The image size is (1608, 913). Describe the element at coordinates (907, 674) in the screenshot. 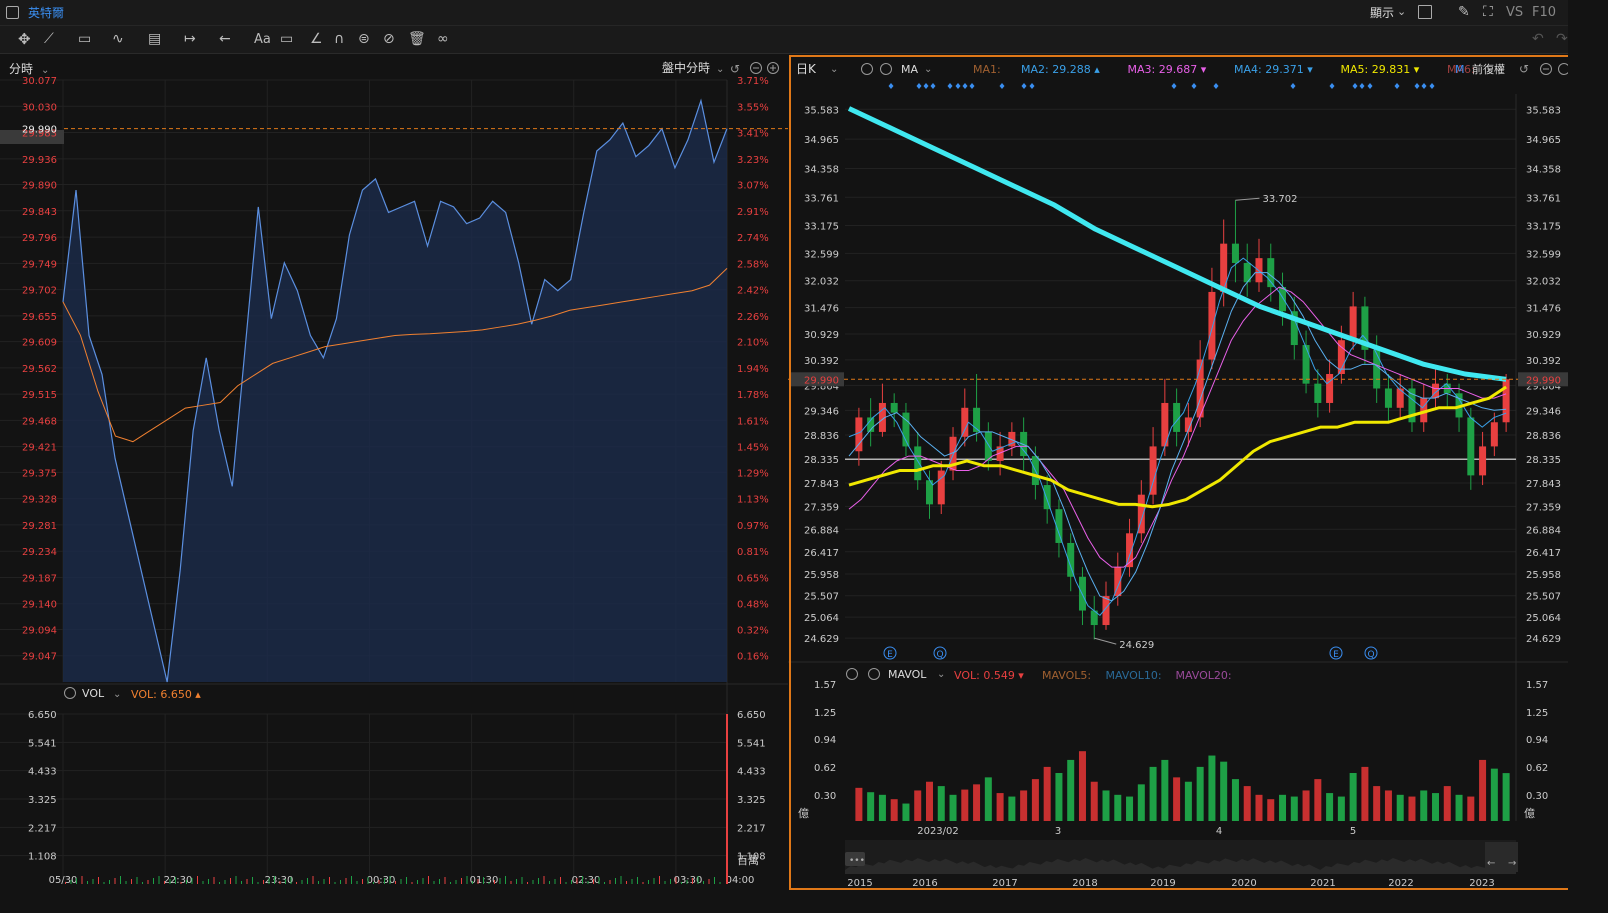

I see `mavol-label: MAVOL` at that location.